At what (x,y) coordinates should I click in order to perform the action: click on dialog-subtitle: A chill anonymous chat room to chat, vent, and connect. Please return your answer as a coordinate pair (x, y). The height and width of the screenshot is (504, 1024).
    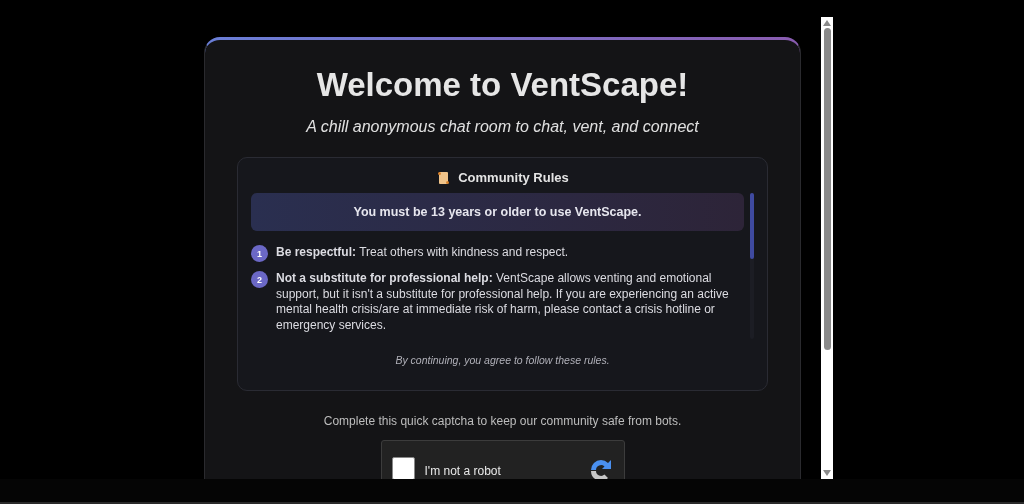
    Looking at the image, I should click on (502, 127).